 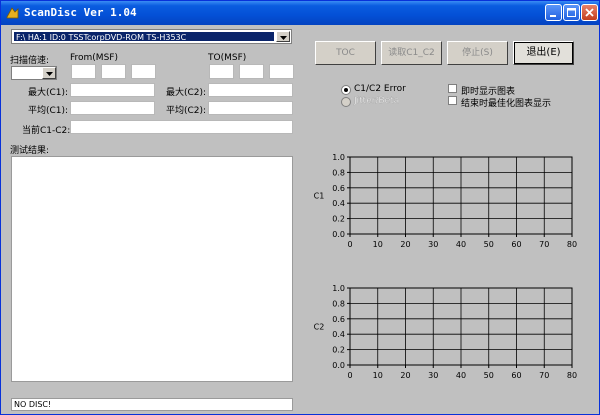 I want to click on test-results-label: 测试结果:, so click(x=30, y=151).